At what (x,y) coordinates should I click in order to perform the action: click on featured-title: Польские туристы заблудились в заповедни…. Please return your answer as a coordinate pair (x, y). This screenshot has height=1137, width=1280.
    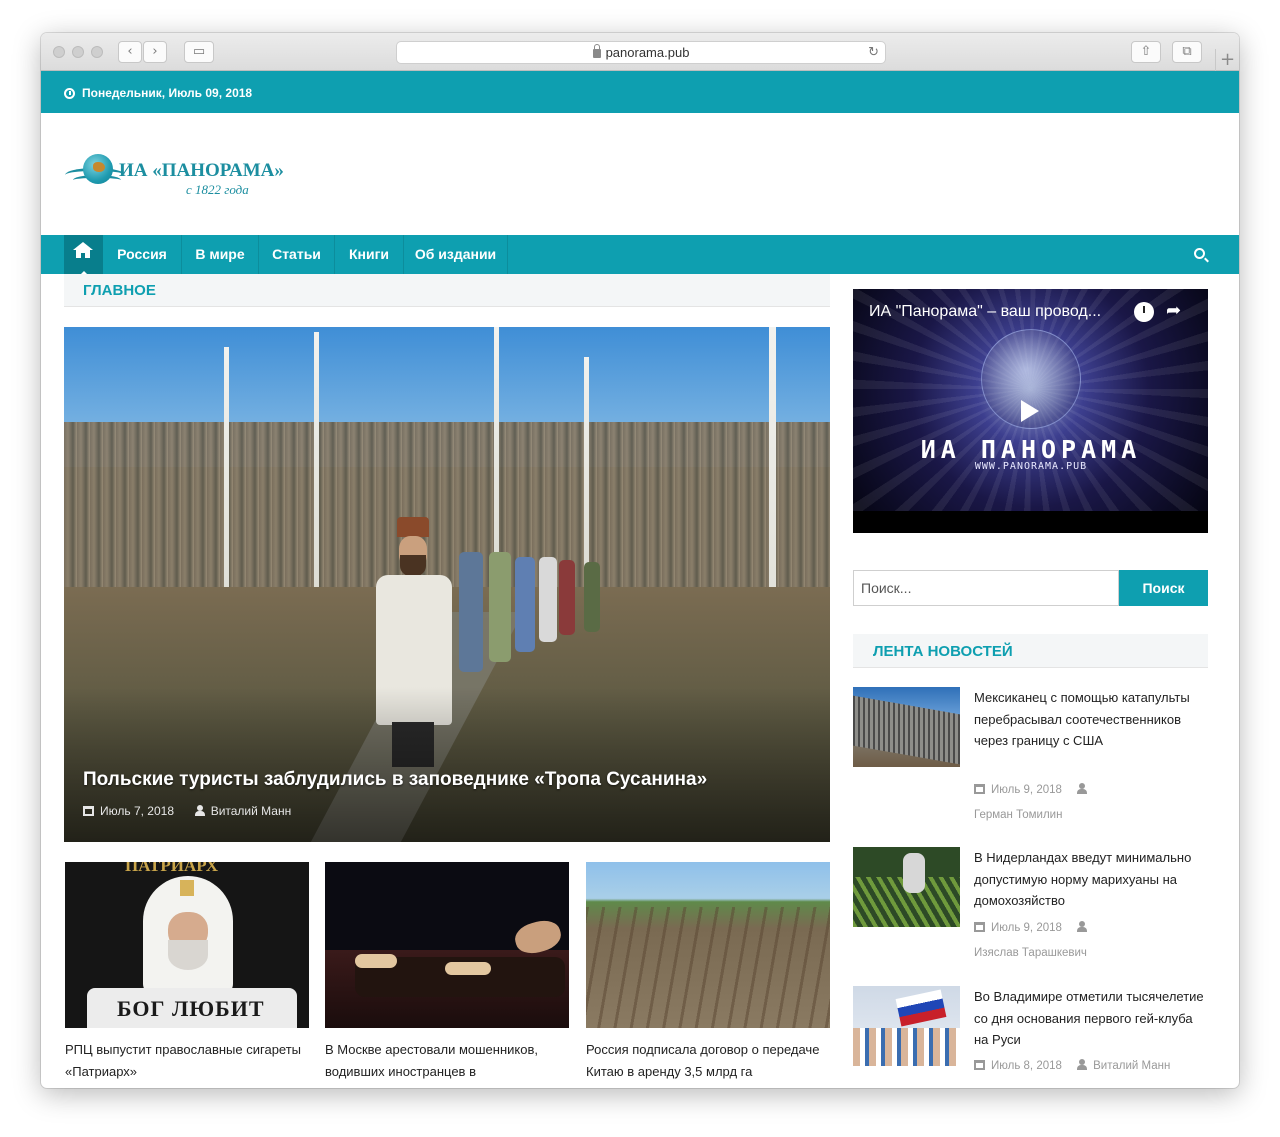
    Looking at the image, I should click on (395, 780).